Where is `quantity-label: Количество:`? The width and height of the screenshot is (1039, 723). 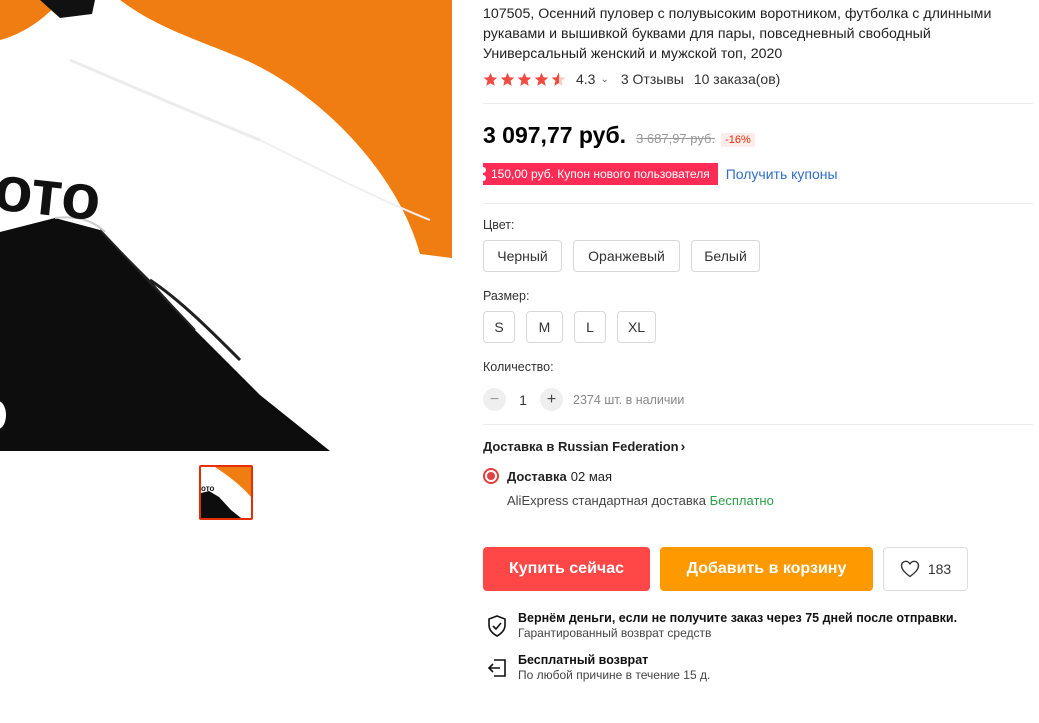
quantity-label: Количество: is located at coordinates (518, 367).